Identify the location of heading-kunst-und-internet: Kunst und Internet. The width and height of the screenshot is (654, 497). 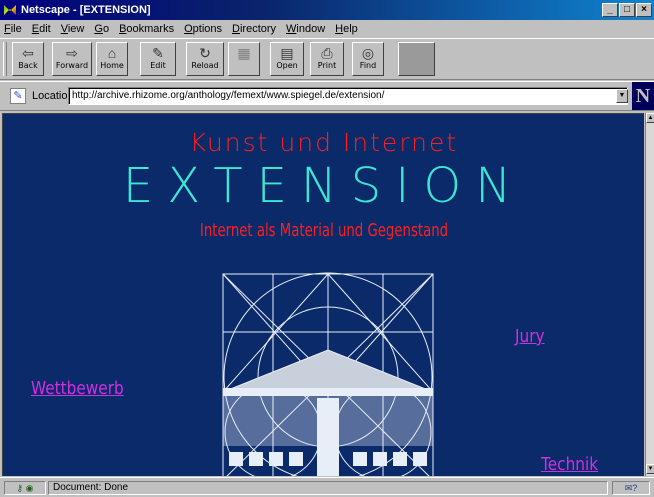
(324, 142).